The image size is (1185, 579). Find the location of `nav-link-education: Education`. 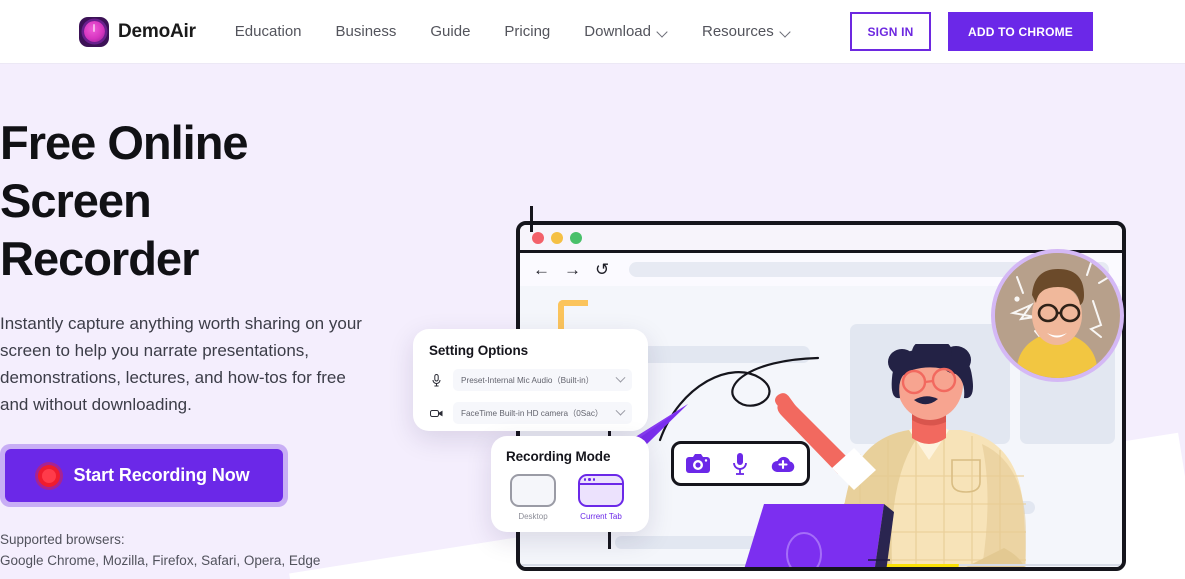

nav-link-education: Education is located at coordinates (268, 31).